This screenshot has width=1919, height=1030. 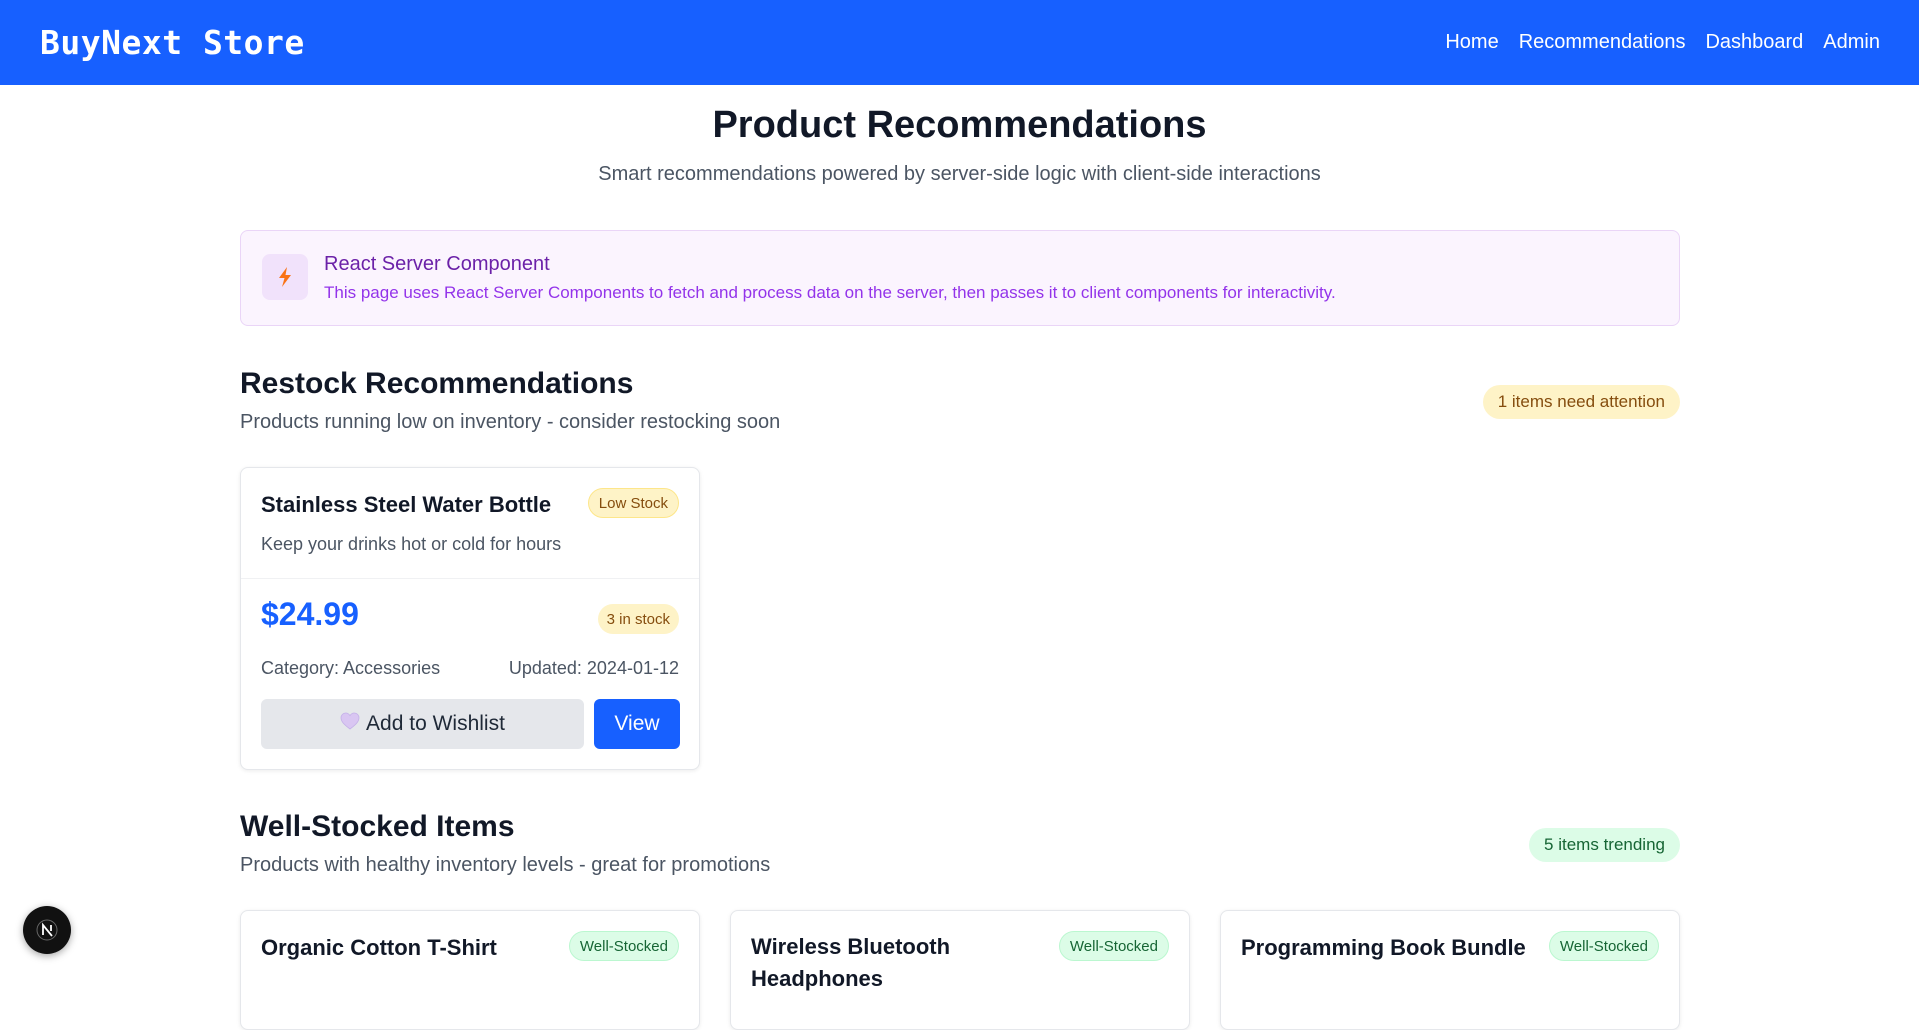 I want to click on heart-icon, so click(x=350, y=724).